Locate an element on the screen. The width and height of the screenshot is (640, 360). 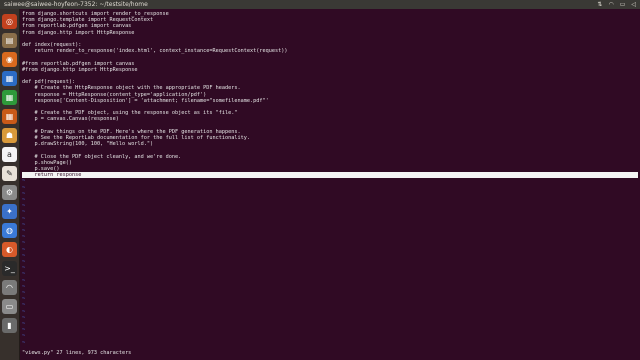
firefox-icon: ◉ is located at coordinates (9, 59).